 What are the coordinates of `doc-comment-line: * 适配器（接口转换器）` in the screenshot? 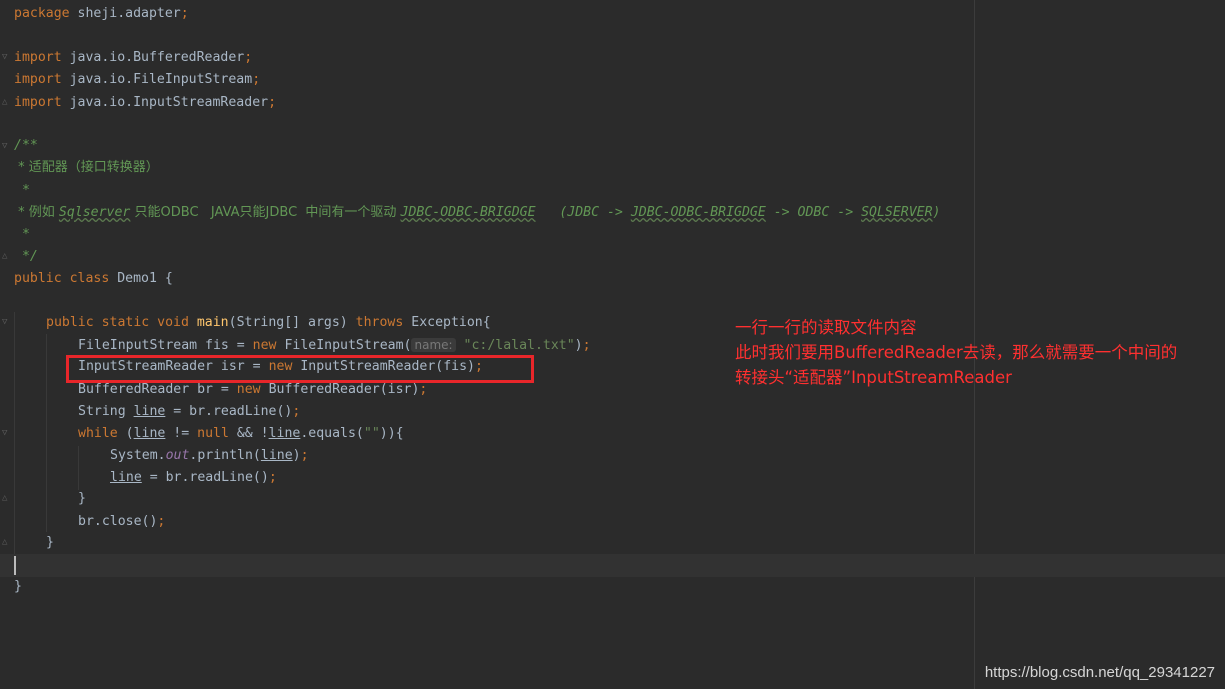 It's located at (86, 168).